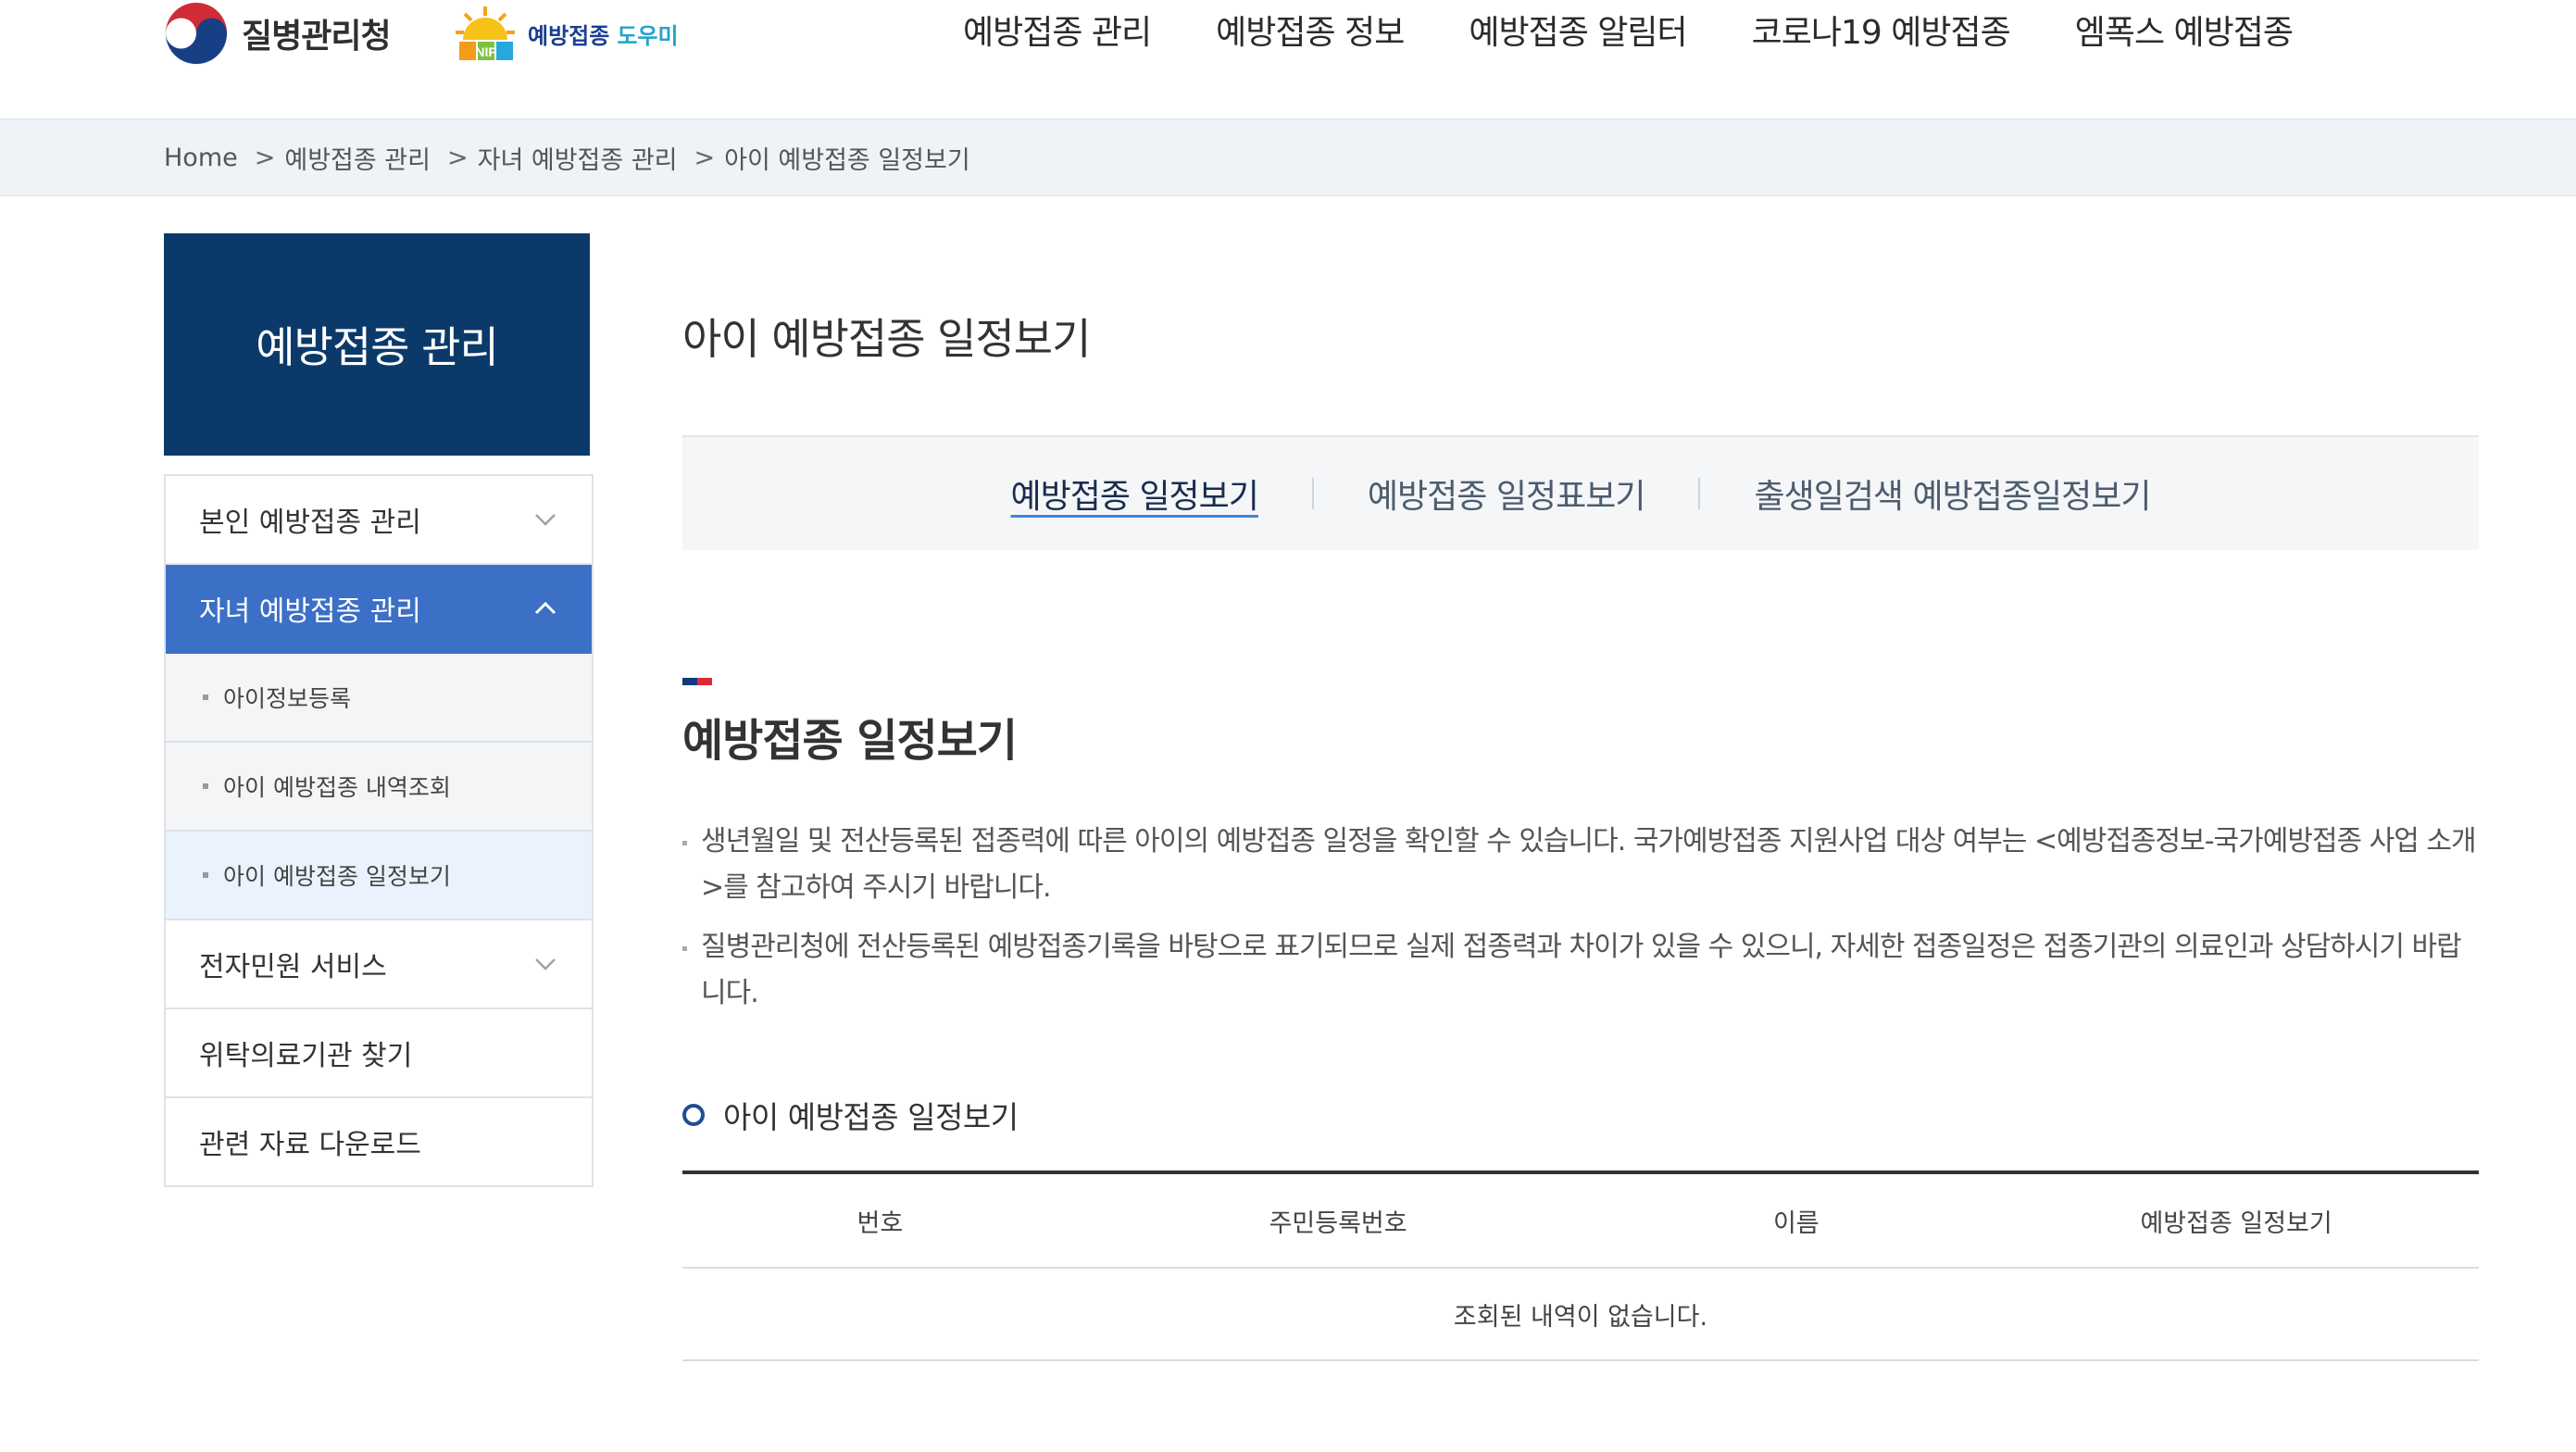  Describe the element at coordinates (1058, 30) in the screenshot. I see `nav-vaccination-management: 예방접종 관리` at that location.